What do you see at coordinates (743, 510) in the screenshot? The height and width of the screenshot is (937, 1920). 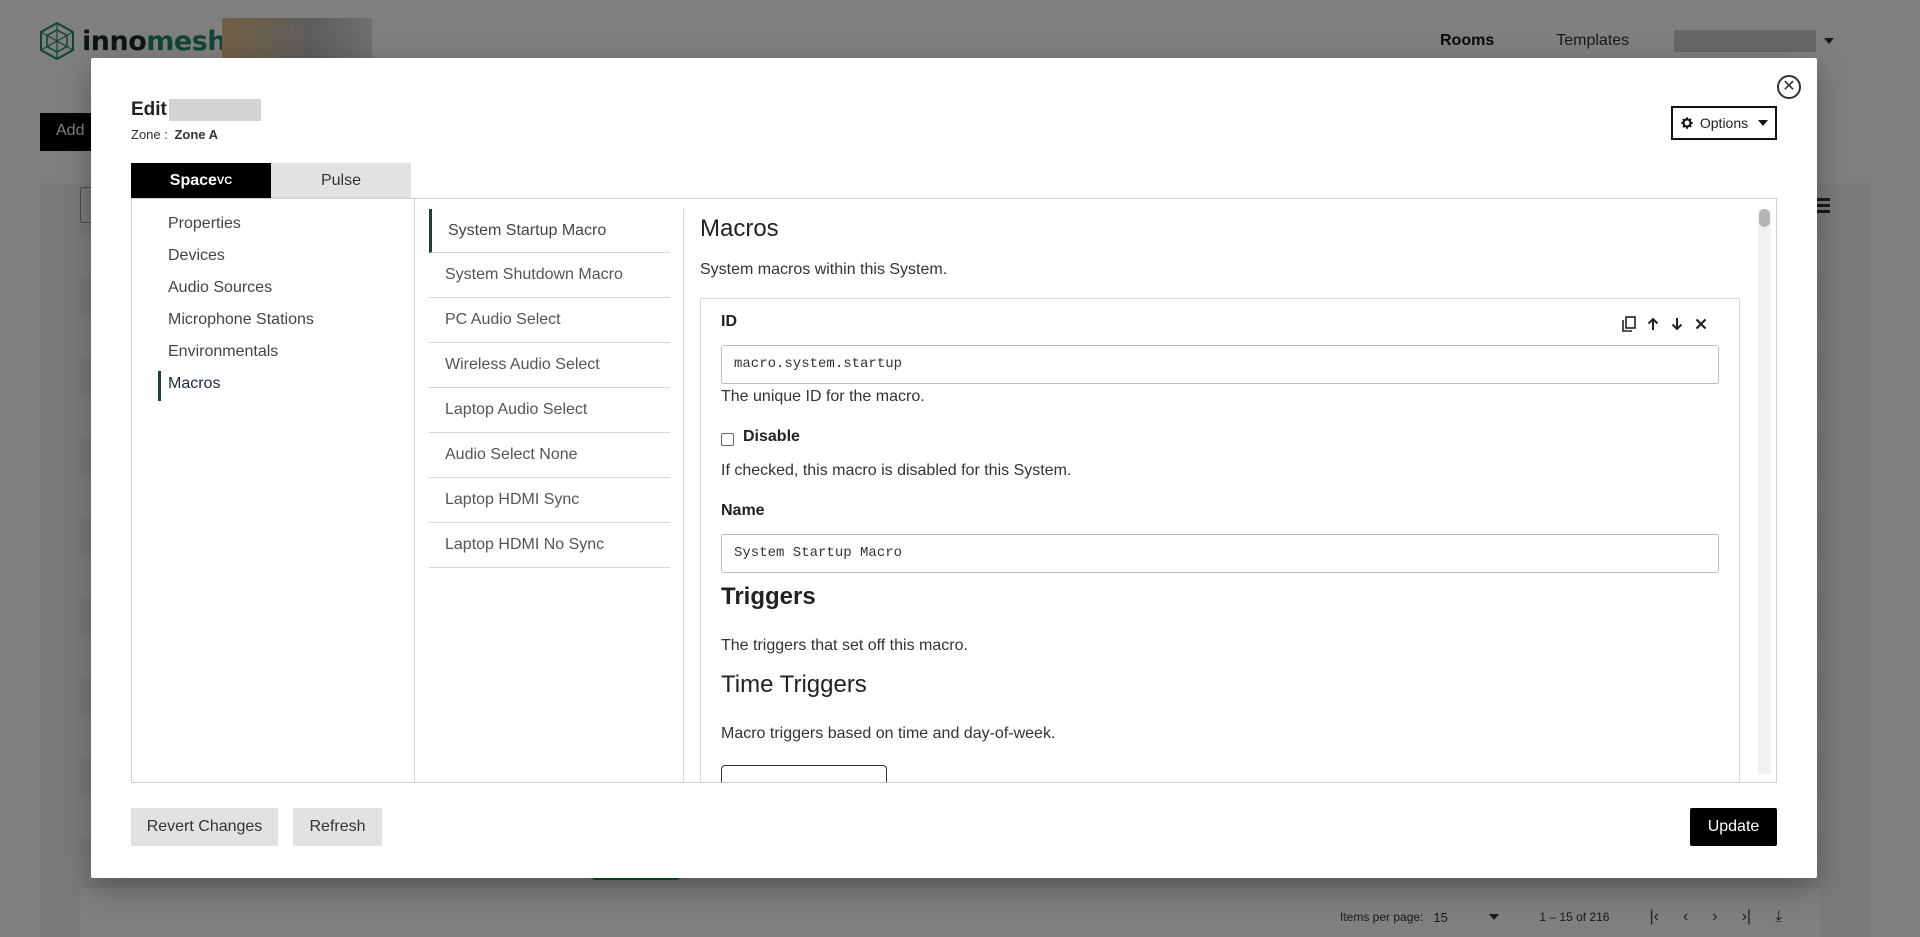 I see `name-label: Name` at bounding box center [743, 510].